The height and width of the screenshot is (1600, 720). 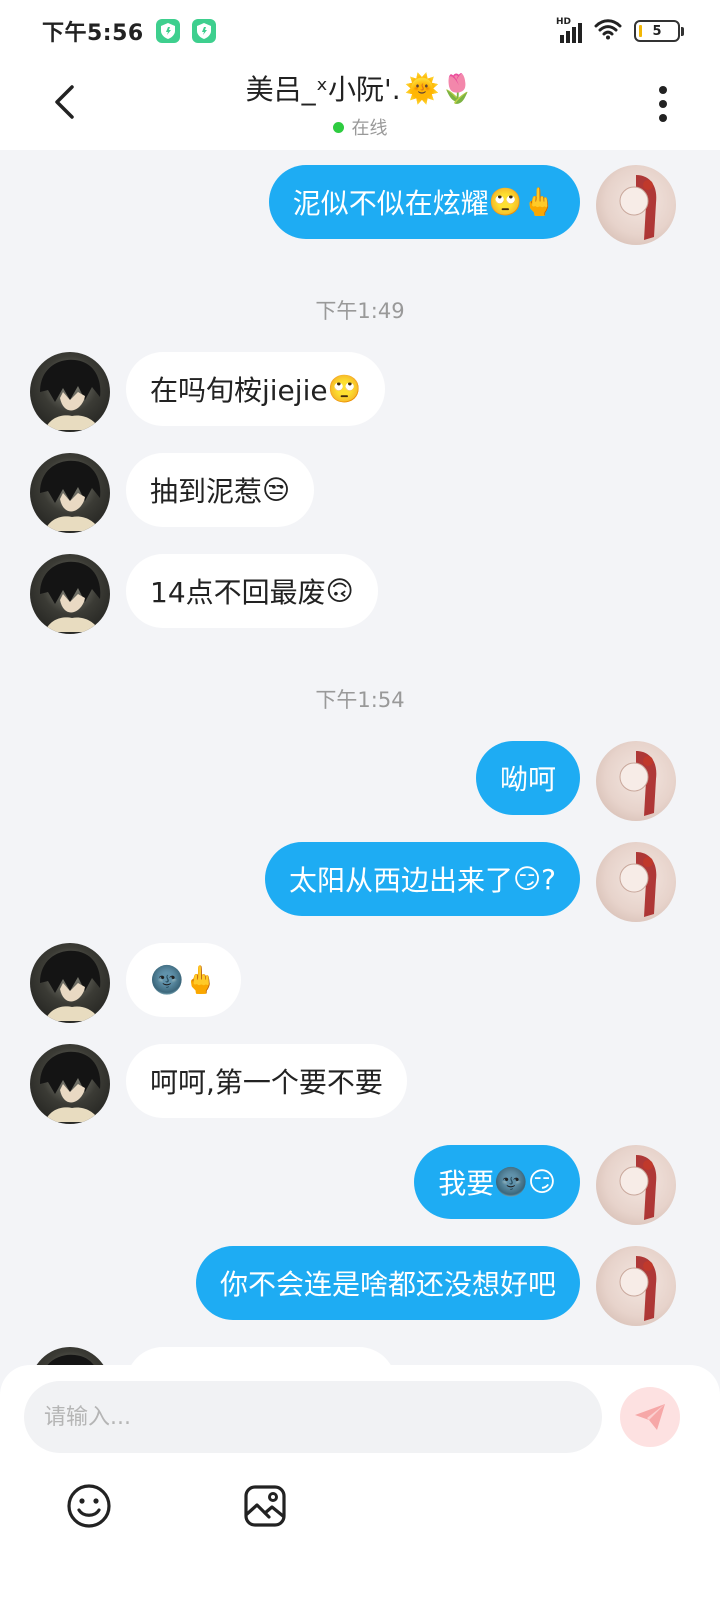 I want to click on message-emoji: 🌚🖕, so click(x=184, y=980).